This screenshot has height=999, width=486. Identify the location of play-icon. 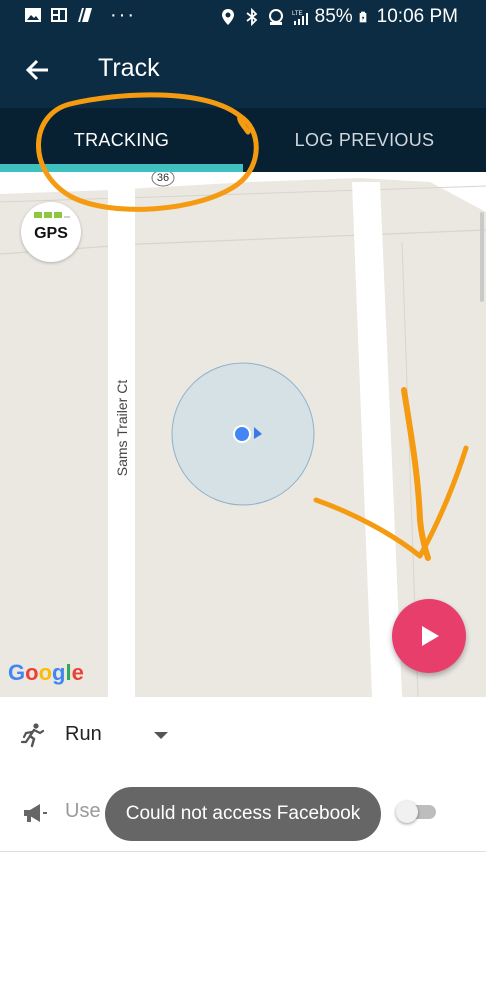
(430, 636).